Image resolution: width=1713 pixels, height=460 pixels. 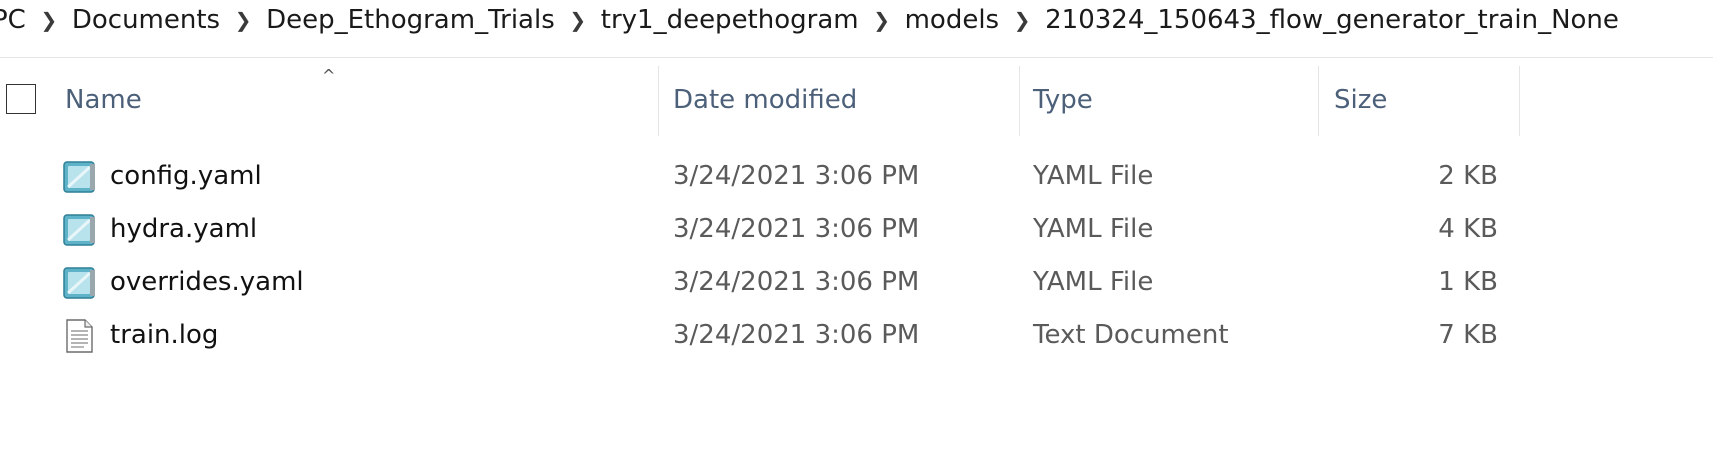 I want to click on file-size: 4 KB, so click(x=1468, y=229).